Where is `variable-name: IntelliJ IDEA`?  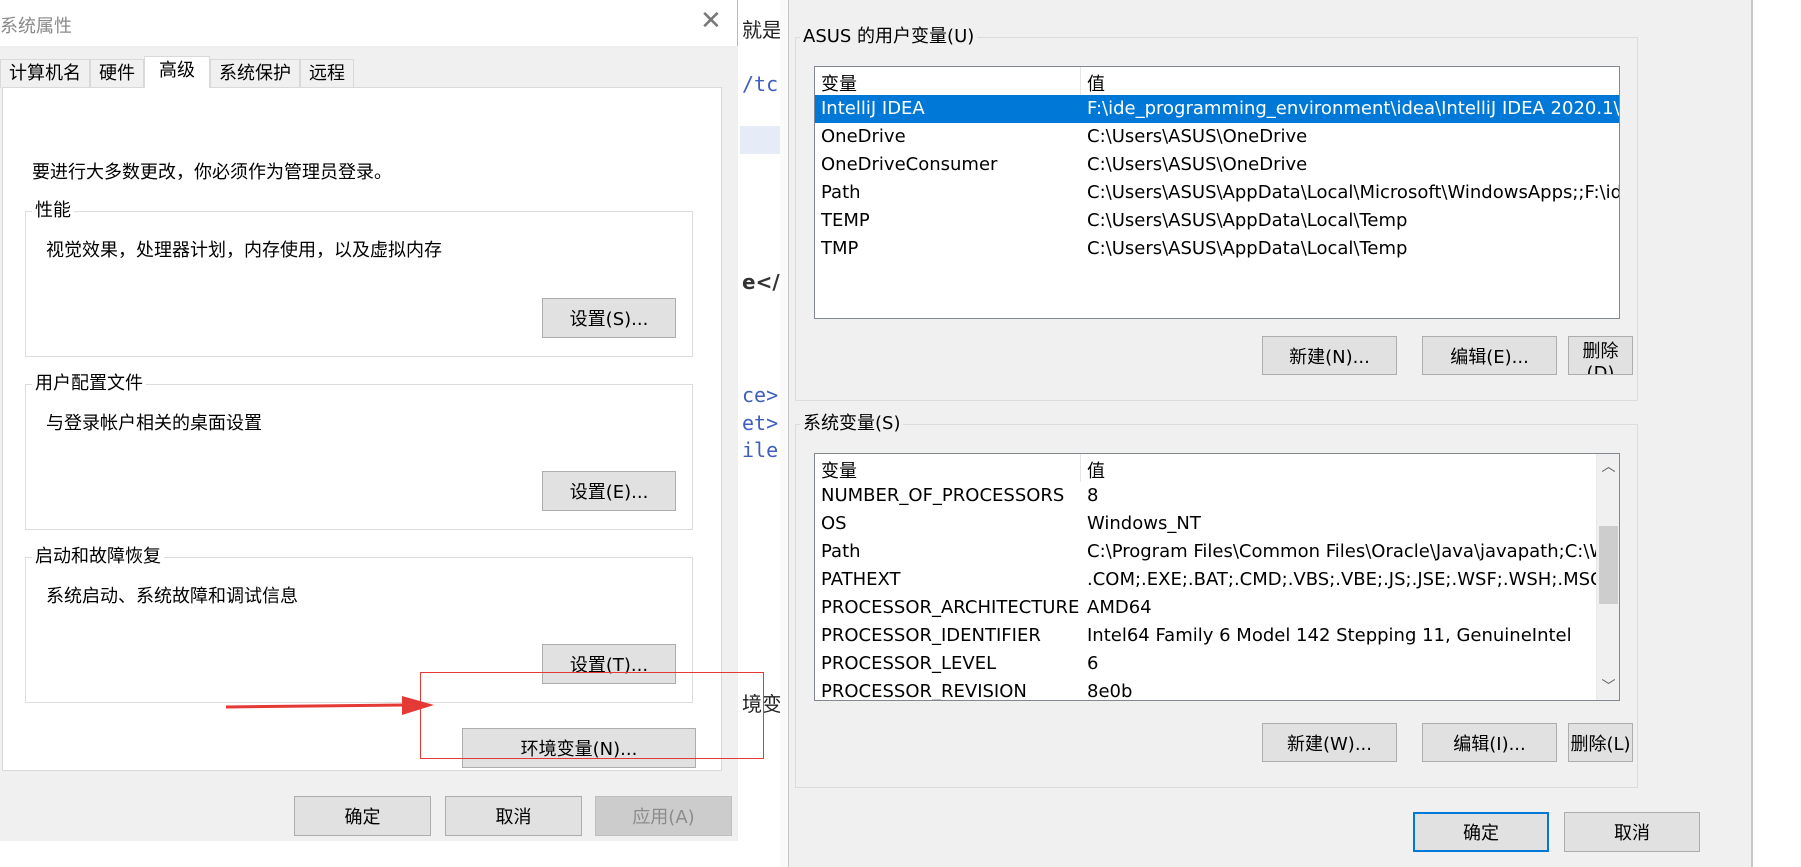
variable-name: IntelliJ IDEA is located at coordinates (873, 108).